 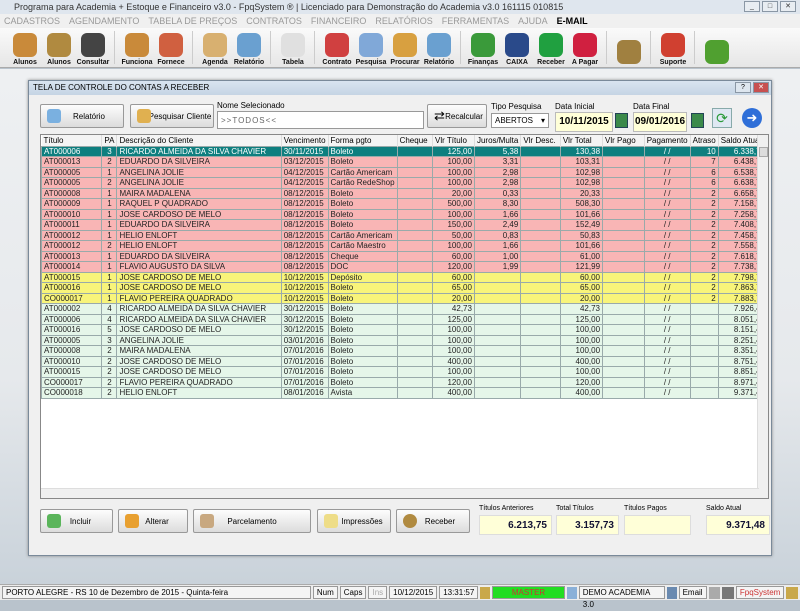 I want to click on receber-button: Receber, so click(x=433, y=521).